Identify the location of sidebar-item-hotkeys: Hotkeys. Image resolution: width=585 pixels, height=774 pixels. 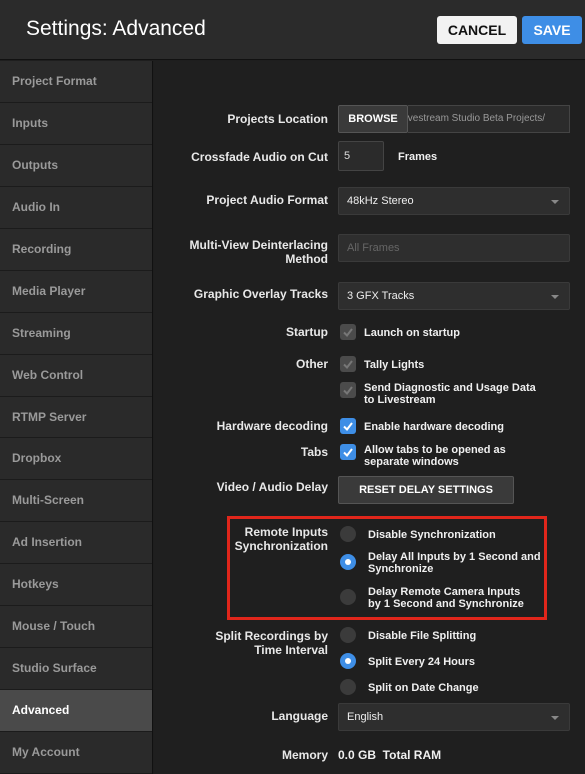
(76, 585).